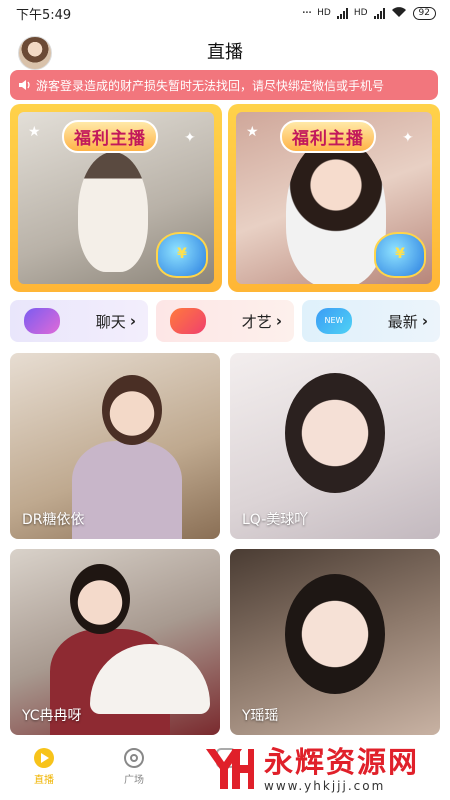 This screenshot has height=800, width=450. Describe the element at coordinates (44, 15) in the screenshot. I see `status-time: 下午5:49` at that location.